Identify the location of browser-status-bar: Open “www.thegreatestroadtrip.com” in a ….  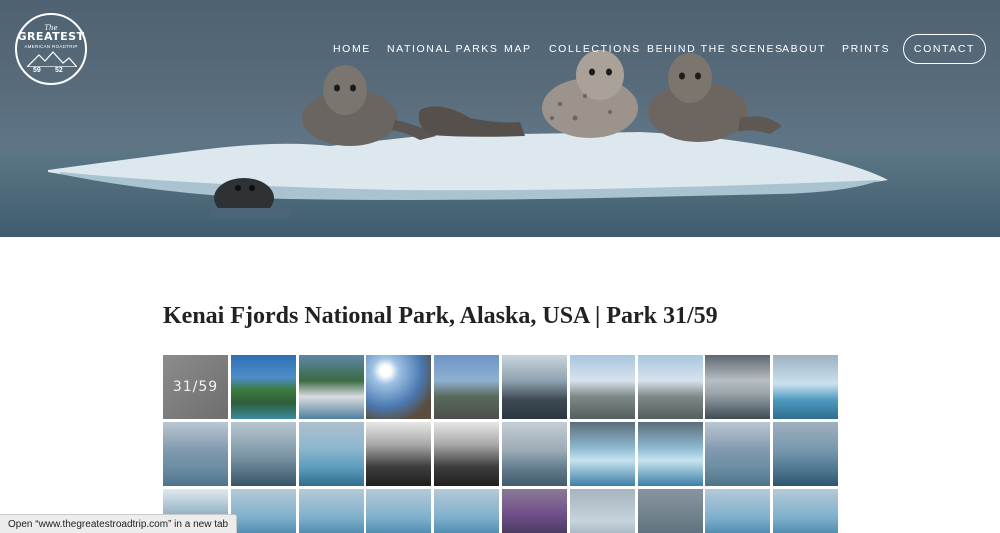
(119, 523).